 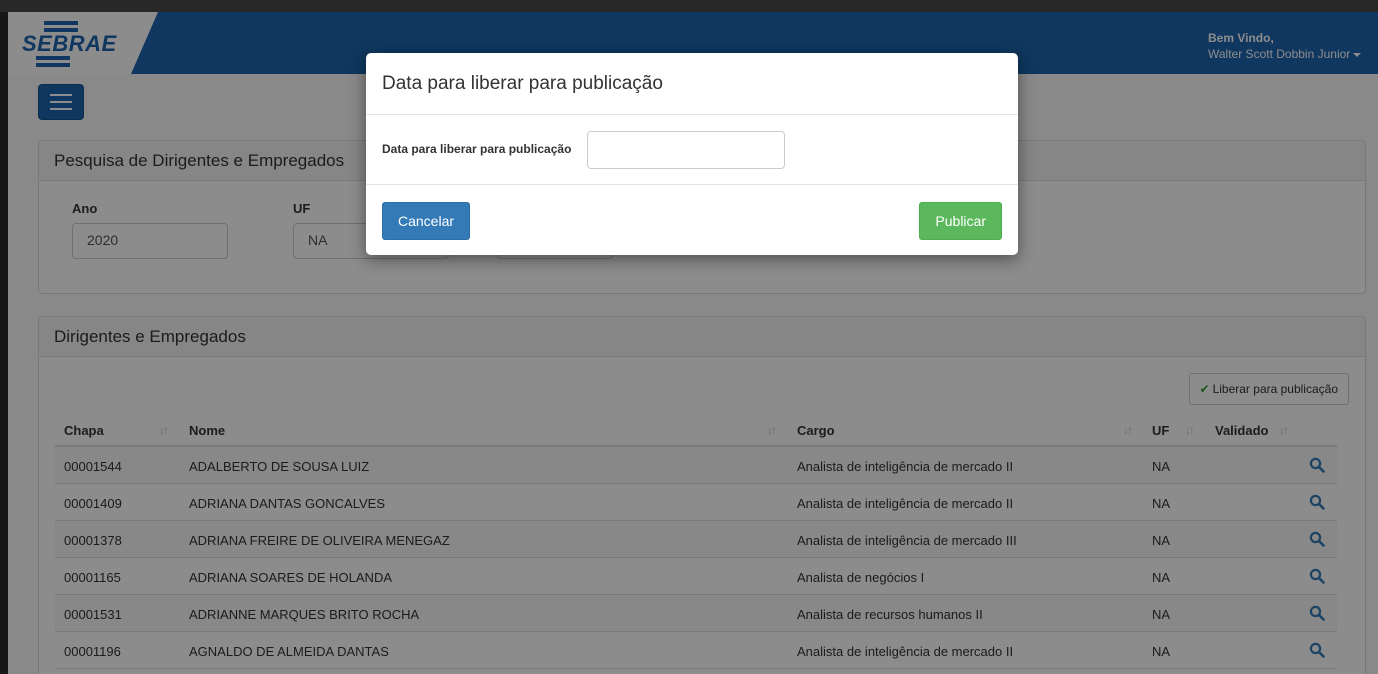 What do you see at coordinates (426, 221) in the screenshot?
I see `cancel-button: Cancelar` at bounding box center [426, 221].